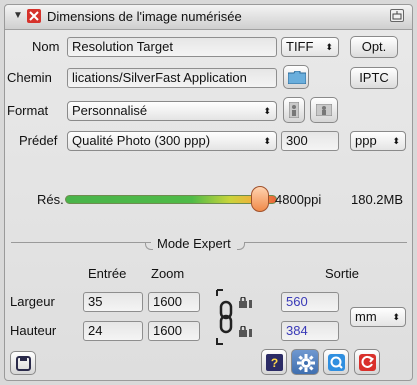  What do you see at coordinates (378, 317) in the screenshot?
I see `output-unit-select: mm ⬍` at bounding box center [378, 317].